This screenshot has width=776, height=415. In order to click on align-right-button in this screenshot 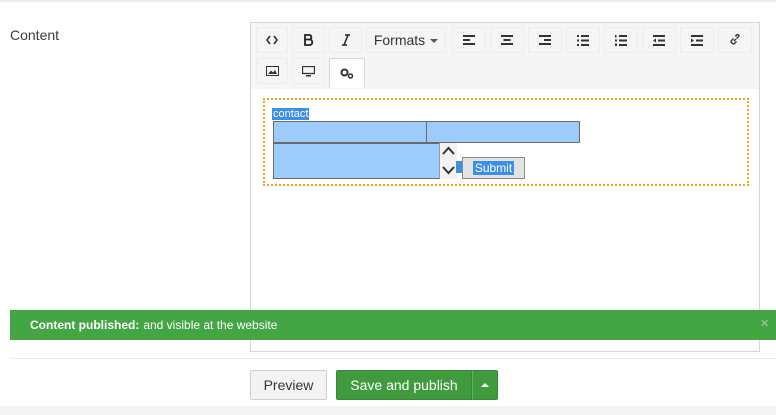, I will do `click(545, 40)`.